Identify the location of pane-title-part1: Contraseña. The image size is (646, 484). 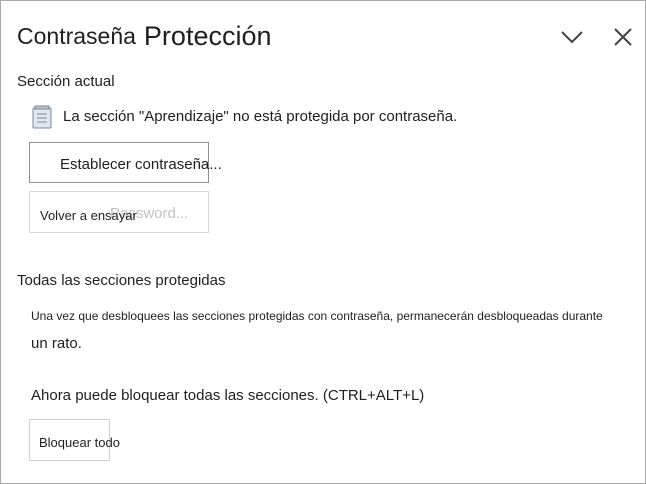
(80, 36).